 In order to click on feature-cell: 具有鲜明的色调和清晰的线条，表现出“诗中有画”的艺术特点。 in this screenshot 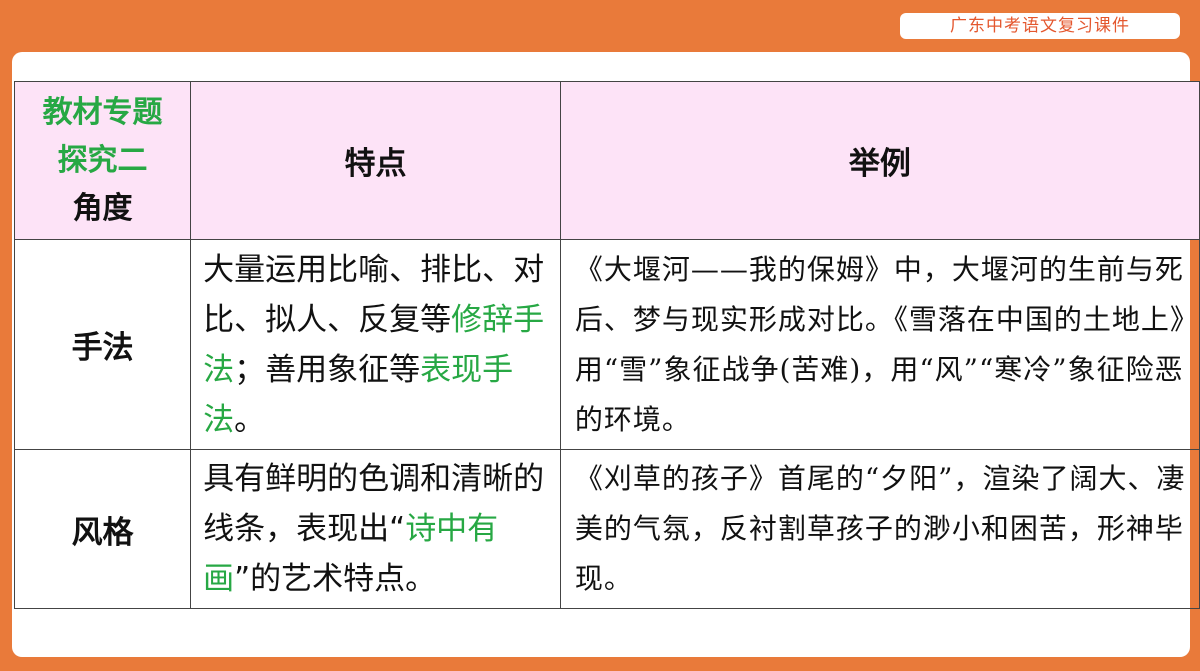, I will do `click(375, 529)`.